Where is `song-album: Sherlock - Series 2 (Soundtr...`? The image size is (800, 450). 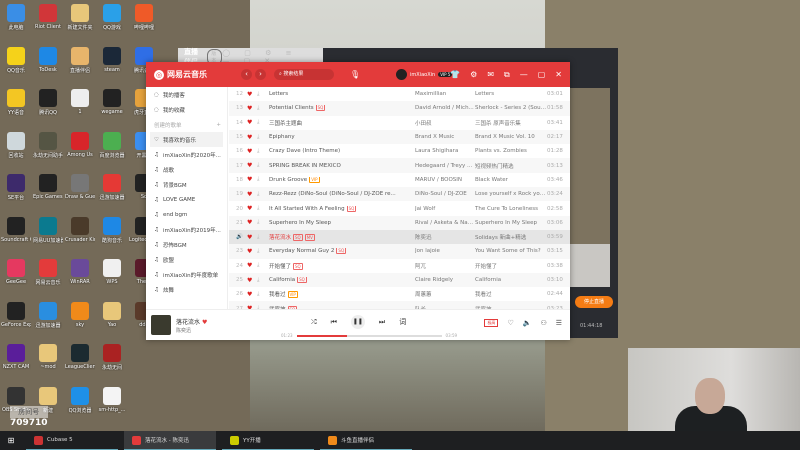
song-album: Sherlock - Series 2 (Soundtr... is located at coordinates (511, 108).